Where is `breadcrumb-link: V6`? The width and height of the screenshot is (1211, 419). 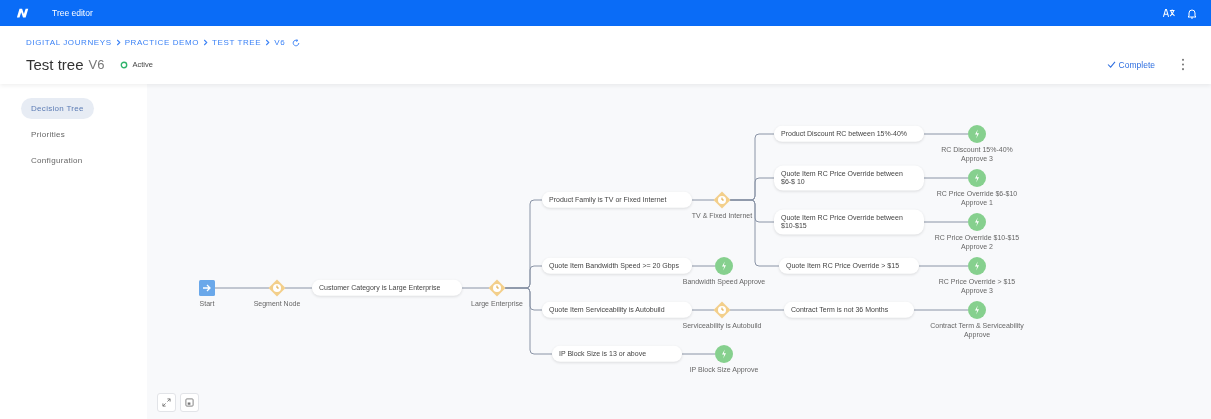
breadcrumb-link: V6 is located at coordinates (280, 42).